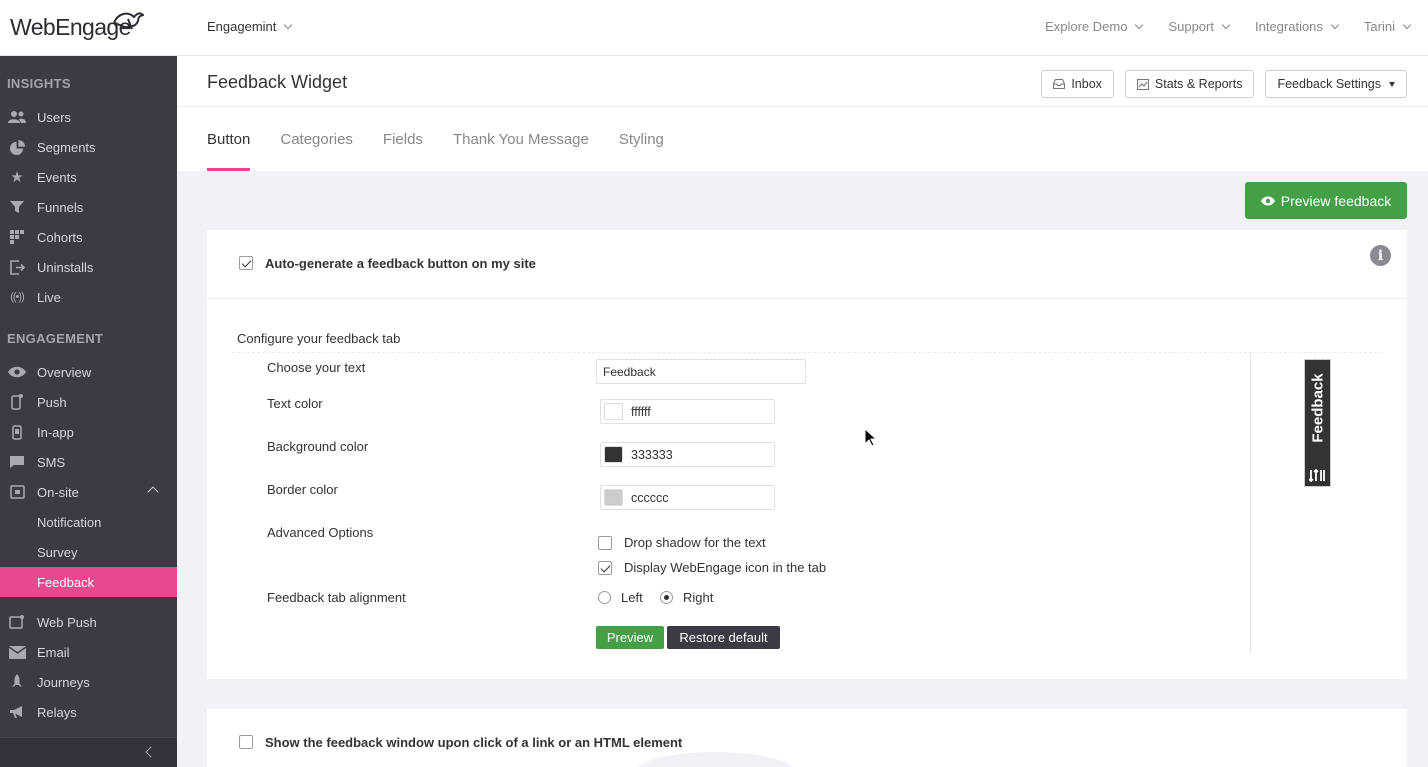  Describe the element at coordinates (1198, 84) in the screenshot. I see `stats-reports-label: Stats & Reports` at that location.